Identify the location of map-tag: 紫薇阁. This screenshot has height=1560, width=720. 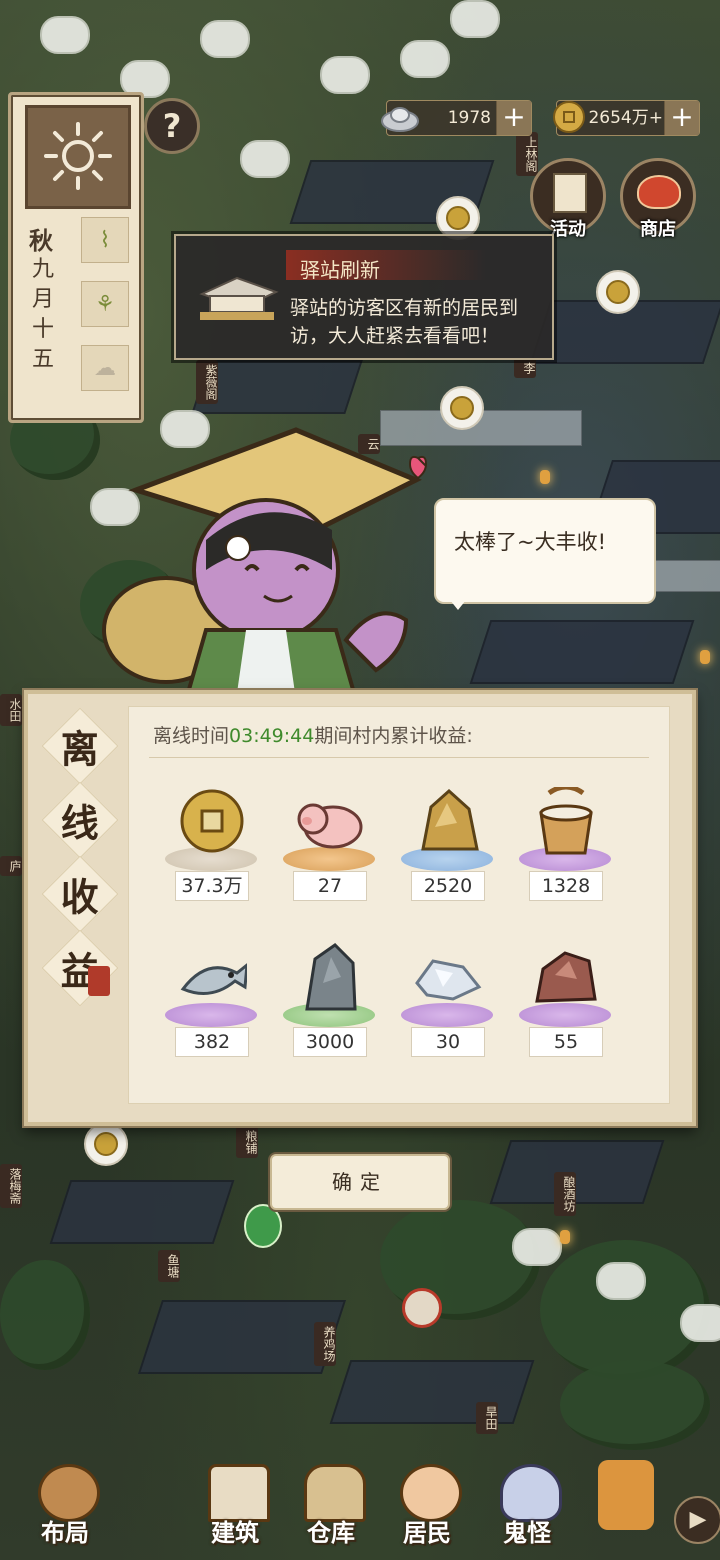
(207, 382).